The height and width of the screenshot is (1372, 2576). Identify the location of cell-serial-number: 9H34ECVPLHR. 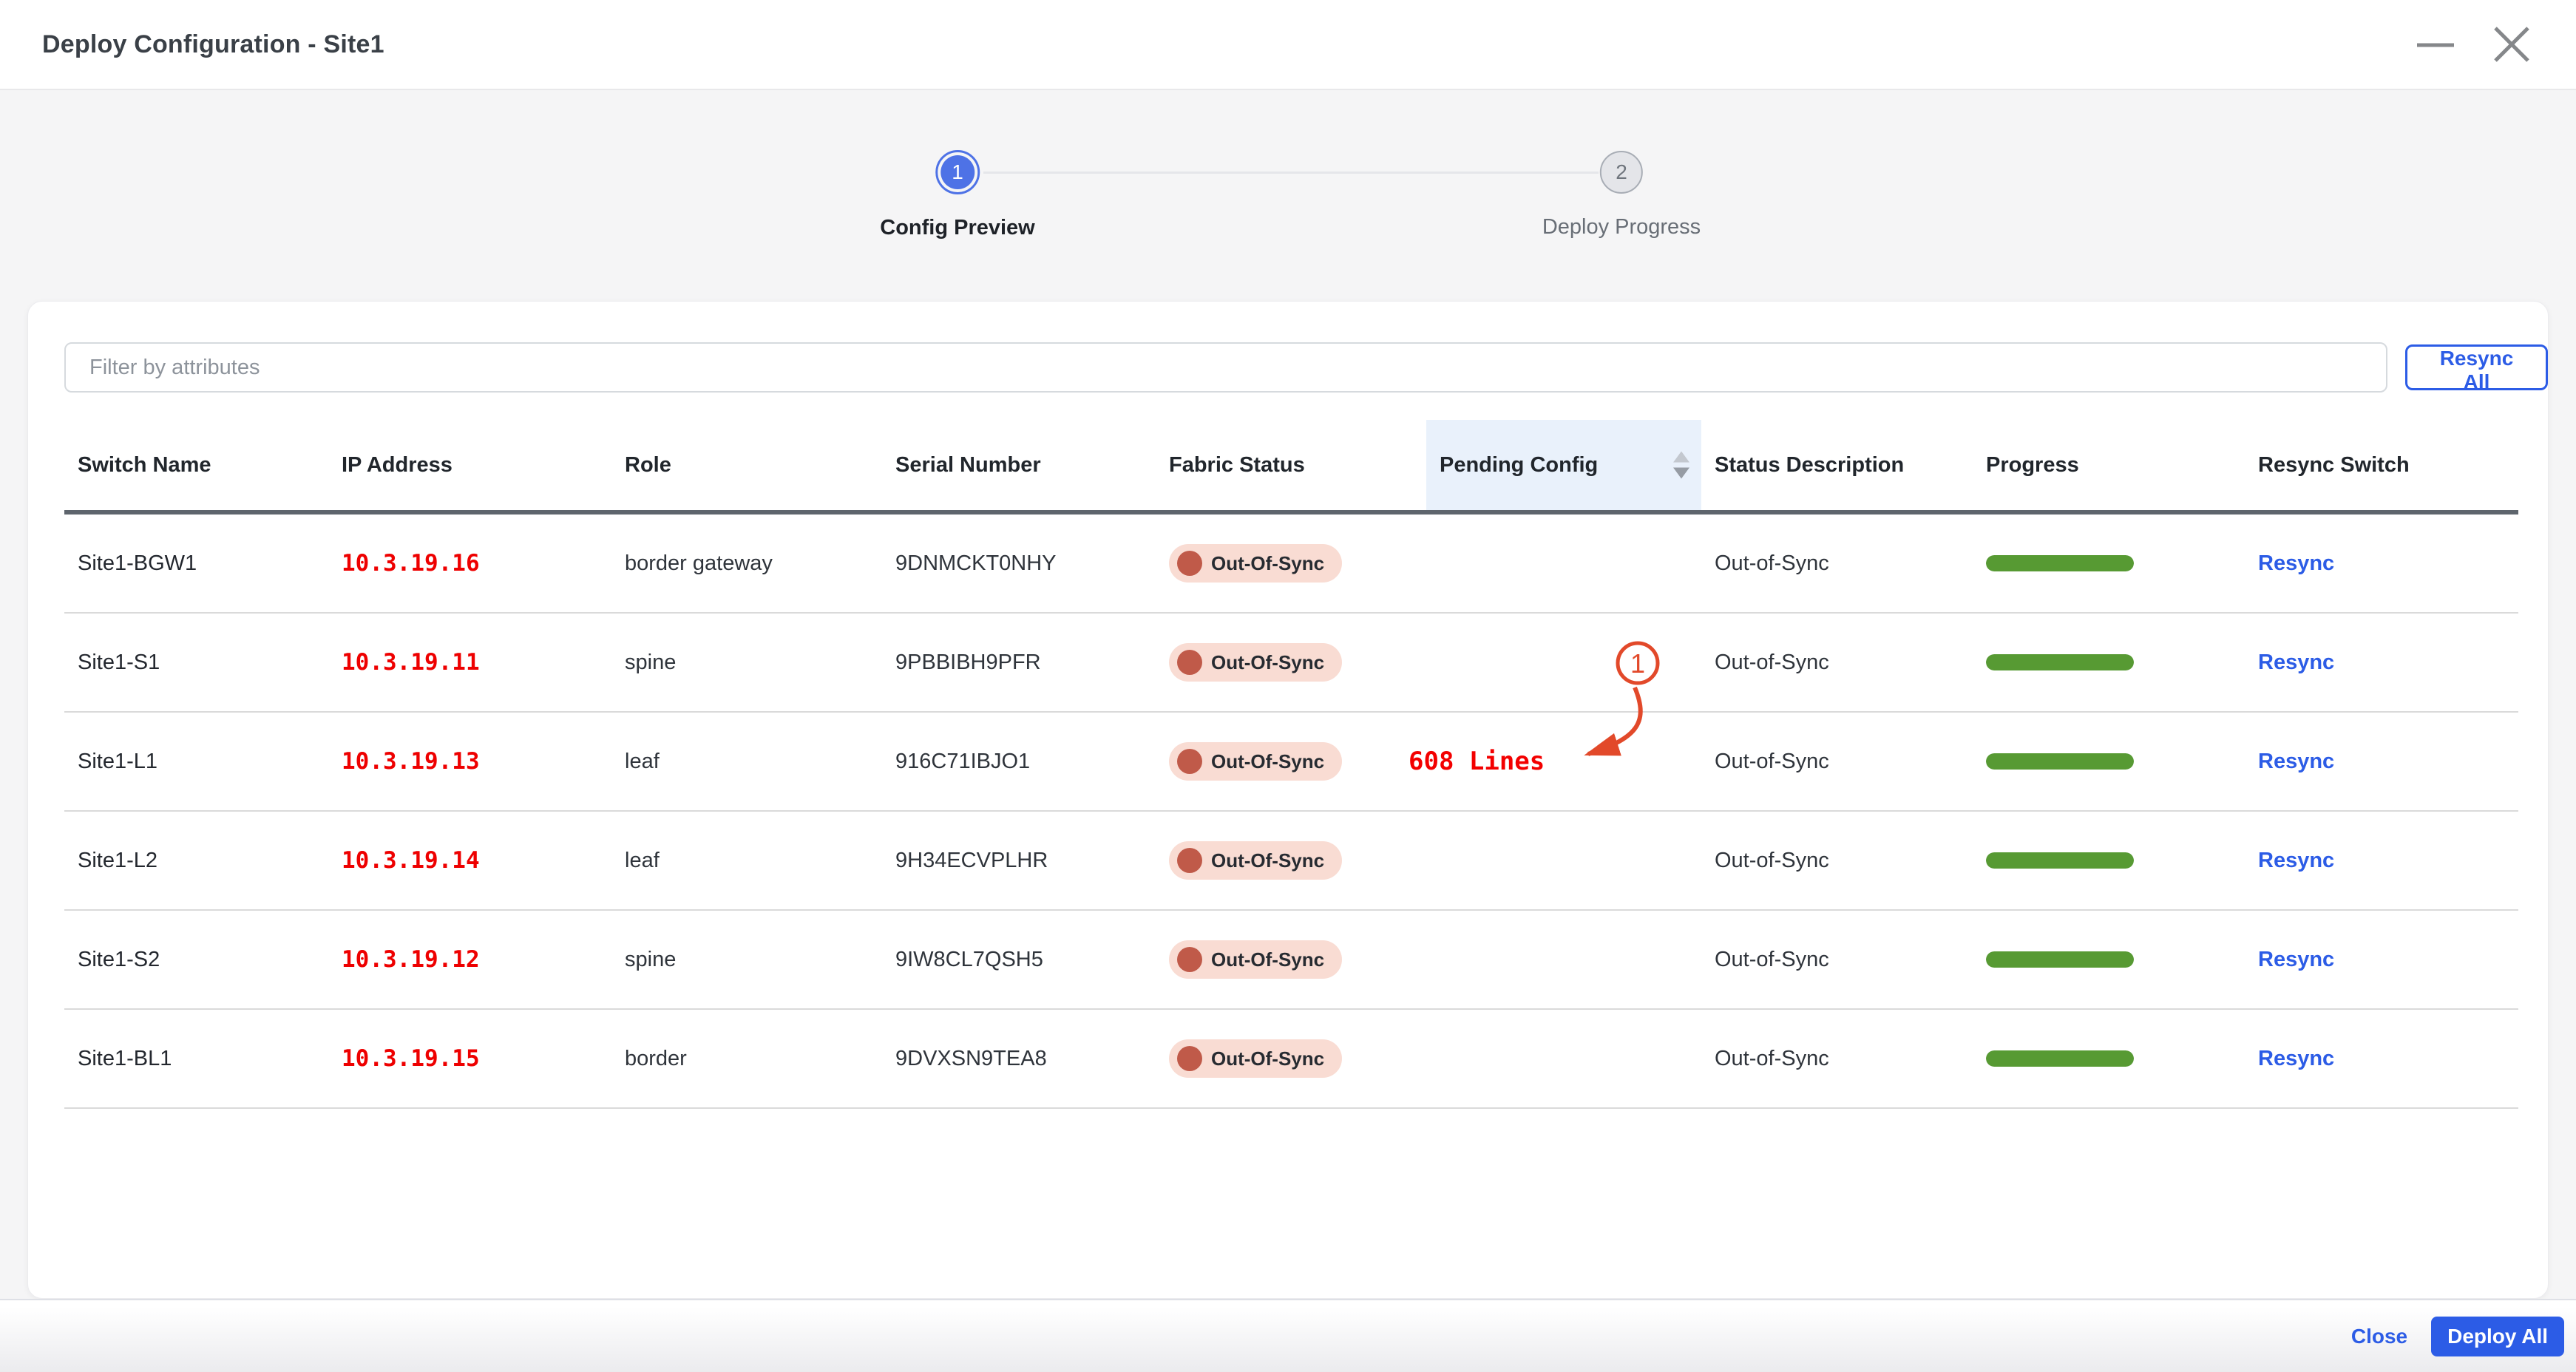
(971, 860).